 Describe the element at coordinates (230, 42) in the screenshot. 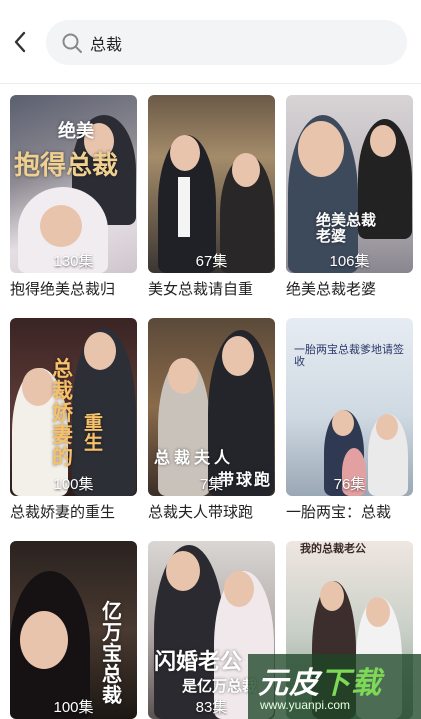

I see `search-input` at that location.